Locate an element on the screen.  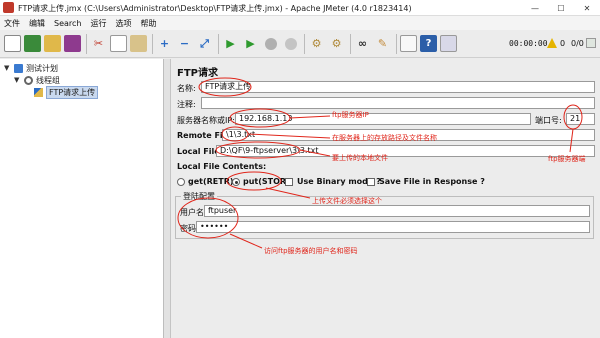
toggle-icon: ⤢ is located at coordinates (204, 43).